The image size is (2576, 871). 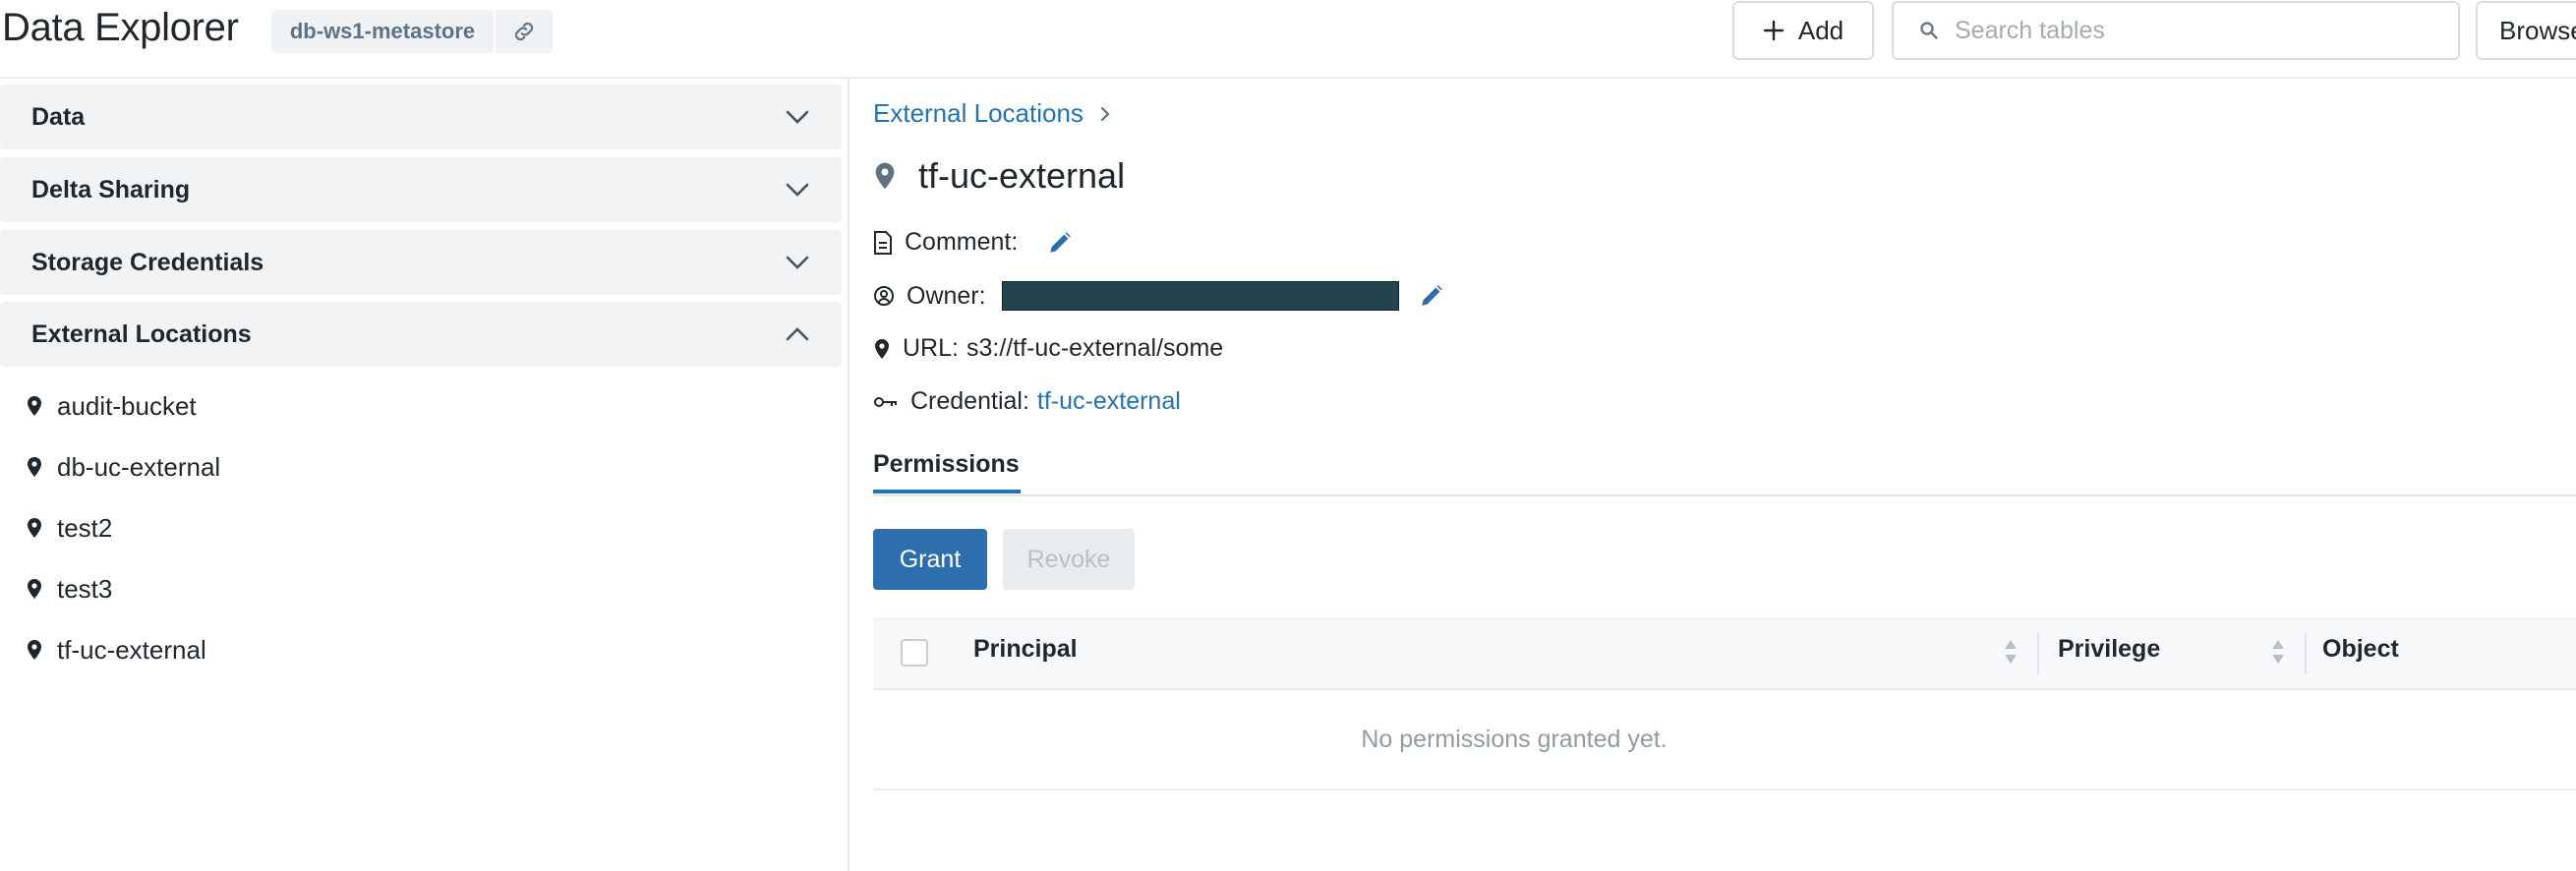 I want to click on owner-row: Owner:, so click(x=1158, y=296).